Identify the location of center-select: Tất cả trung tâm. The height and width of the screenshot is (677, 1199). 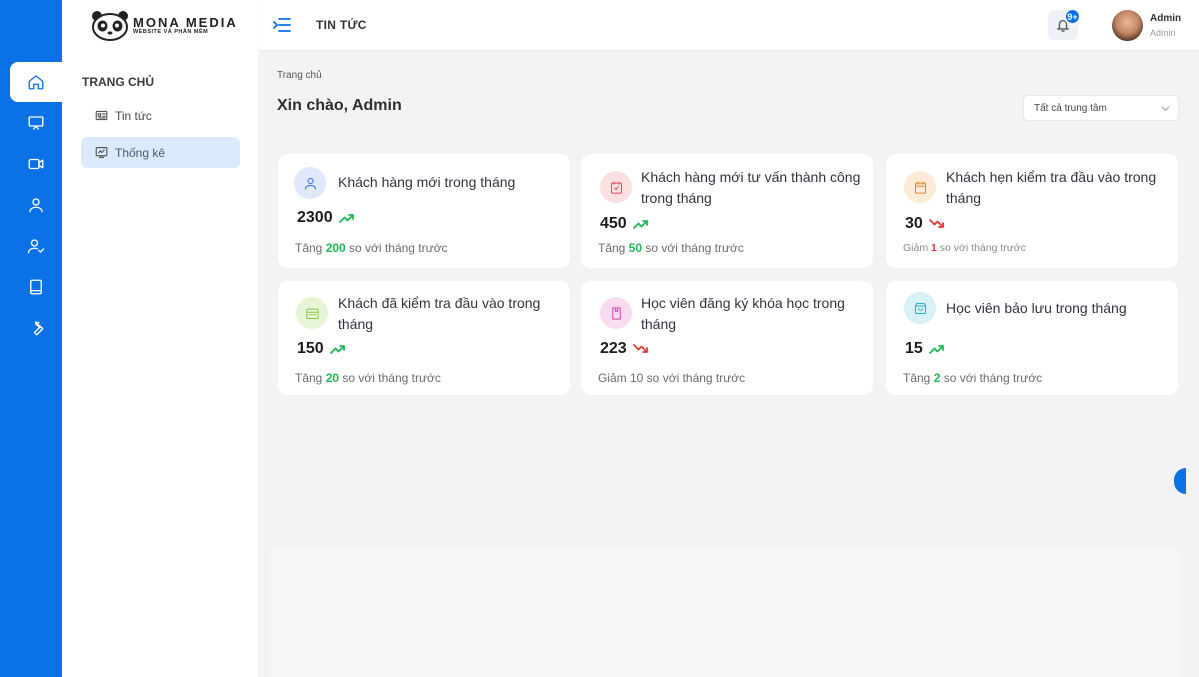
(1101, 108).